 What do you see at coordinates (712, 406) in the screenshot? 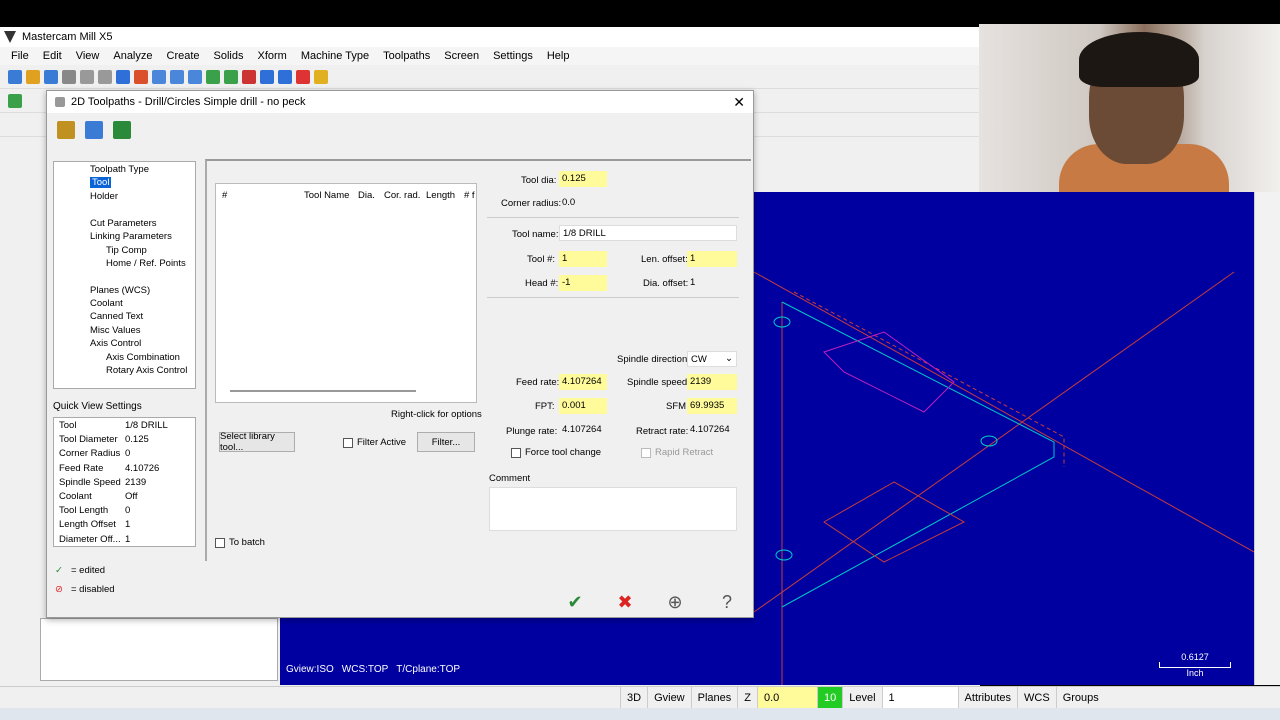
I see `sfm-field: 69.9935` at bounding box center [712, 406].